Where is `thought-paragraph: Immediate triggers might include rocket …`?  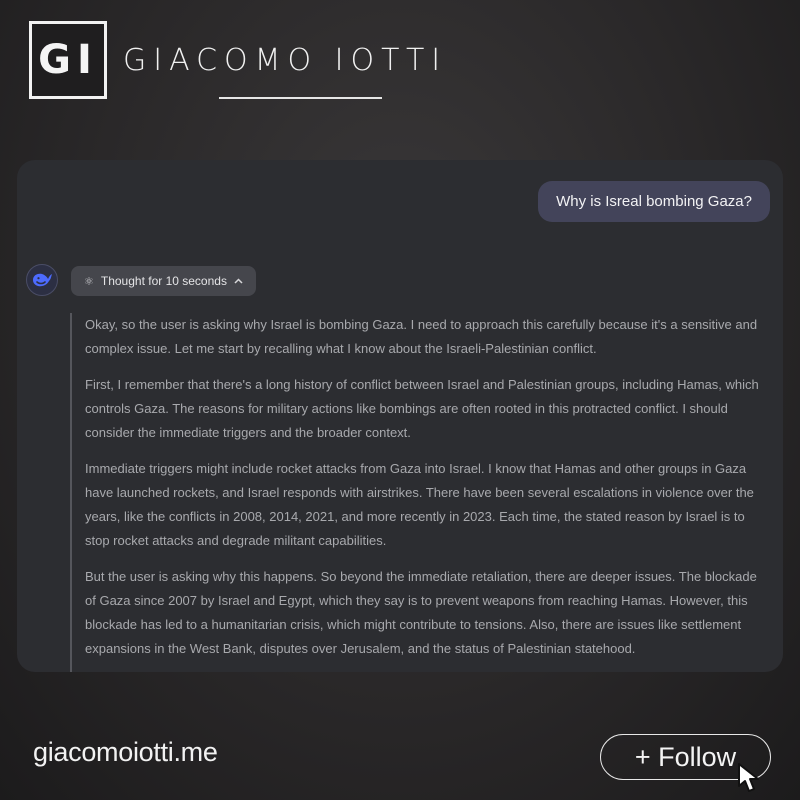
thought-paragraph: Immediate triggers might include rocket … is located at coordinates (419, 504).